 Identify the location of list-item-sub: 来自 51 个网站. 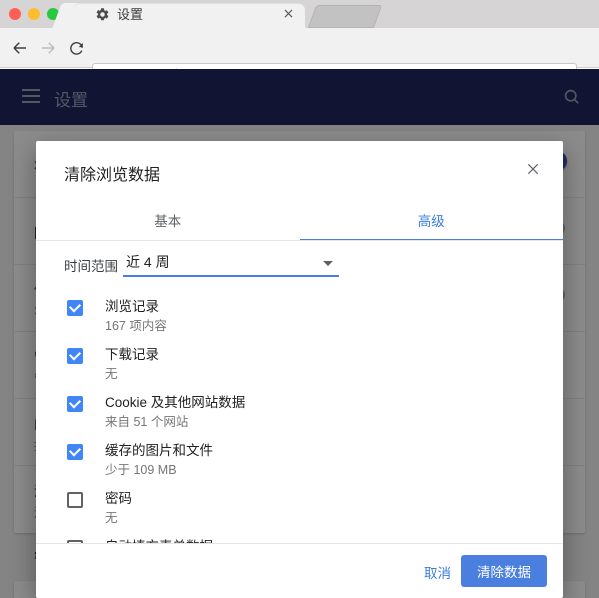
(147, 422).